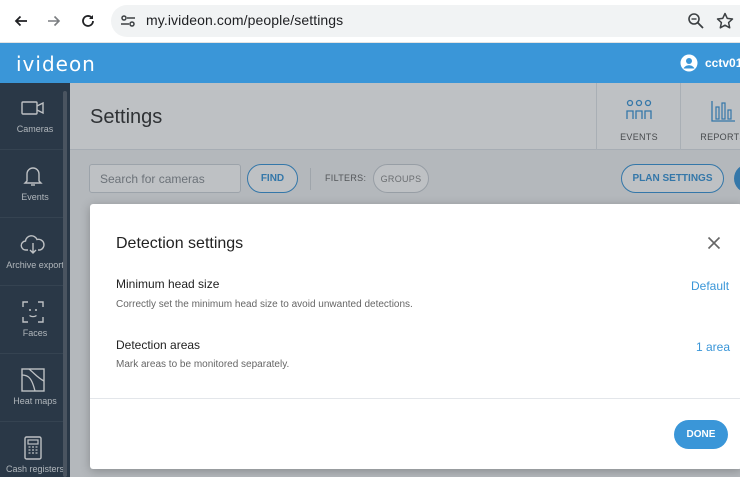  What do you see at coordinates (21, 21) in the screenshot?
I see `back-arrow-icon` at bounding box center [21, 21].